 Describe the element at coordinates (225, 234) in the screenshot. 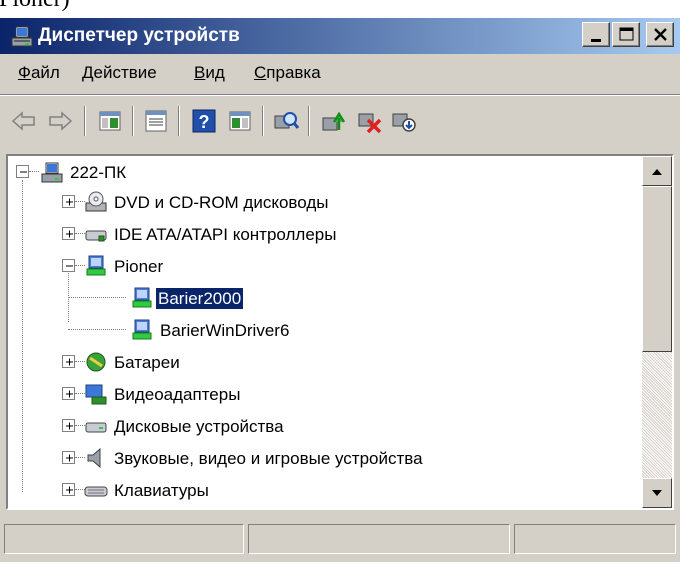

I see `tree-item-label: IDE ATA/ATAPI контроллеры` at that location.